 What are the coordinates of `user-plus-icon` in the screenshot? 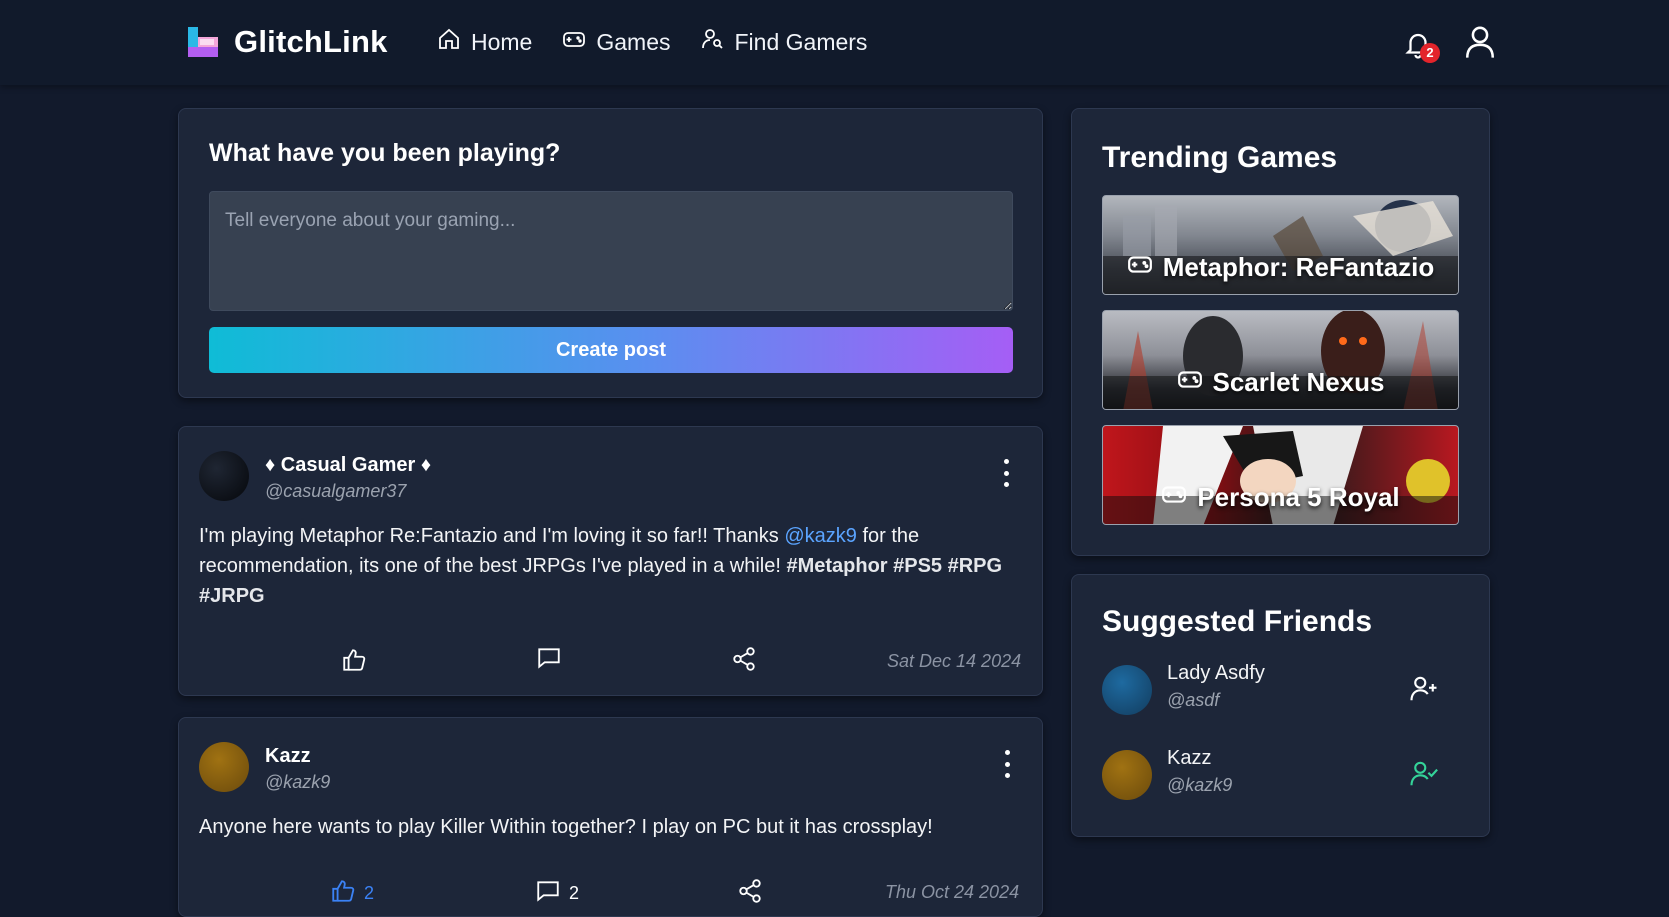 It's located at (1424, 692).